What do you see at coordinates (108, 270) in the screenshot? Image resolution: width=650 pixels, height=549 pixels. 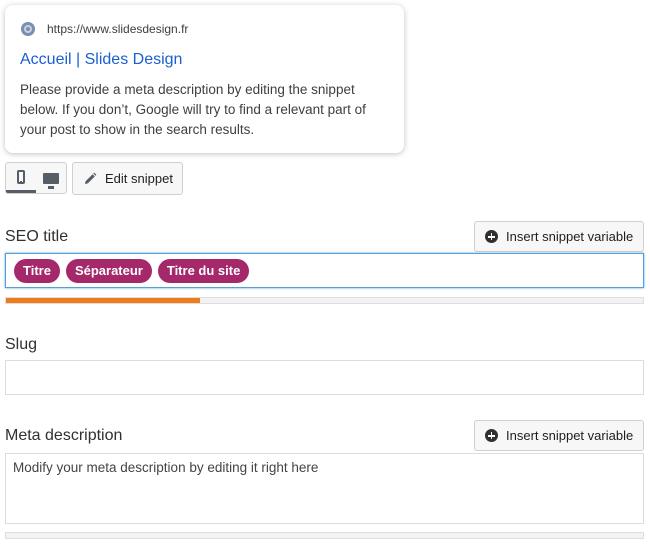 I see `variable-pill-separateur: Séparateur` at bounding box center [108, 270].